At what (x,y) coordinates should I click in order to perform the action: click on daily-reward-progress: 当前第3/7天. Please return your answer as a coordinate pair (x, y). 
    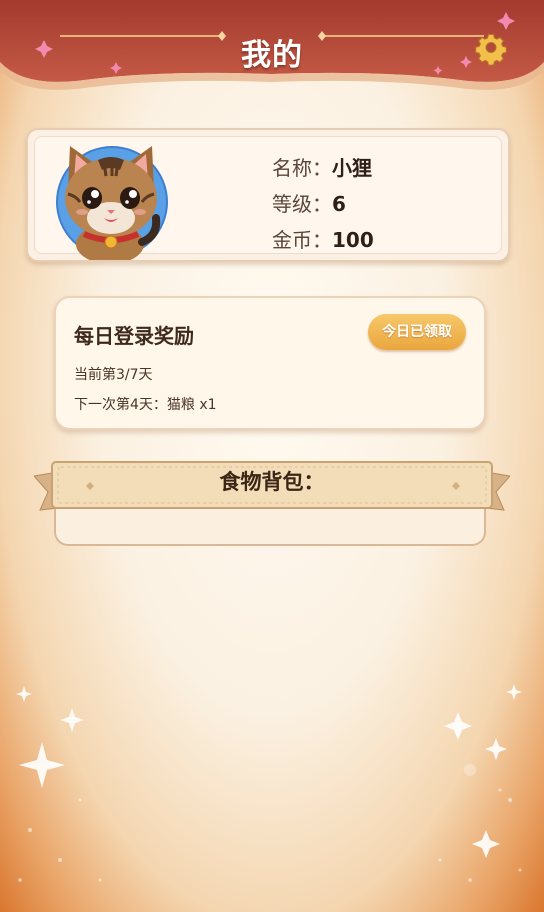
    Looking at the image, I should click on (113, 375).